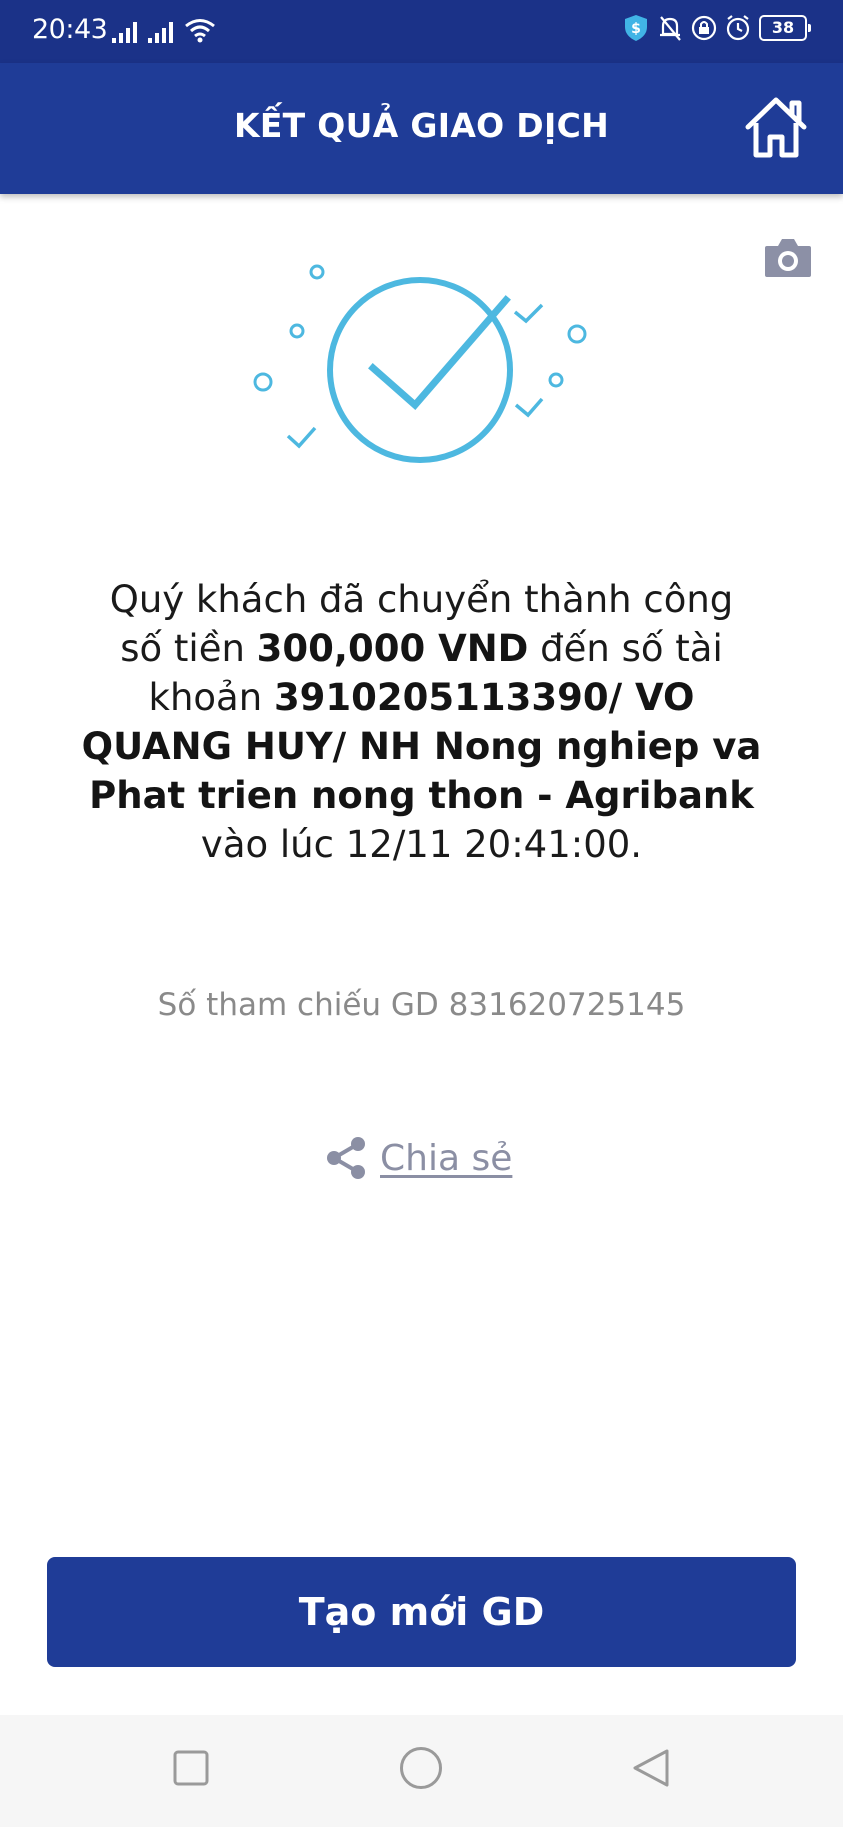  What do you see at coordinates (188, 648) in the screenshot?
I see `amount-prefix: số tiền` at bounding box center [188, 648].